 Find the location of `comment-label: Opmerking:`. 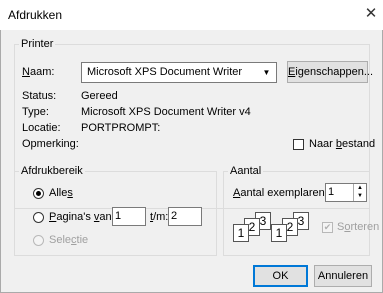

comment-label: Opmerking: is located at coordinates (50, 144).